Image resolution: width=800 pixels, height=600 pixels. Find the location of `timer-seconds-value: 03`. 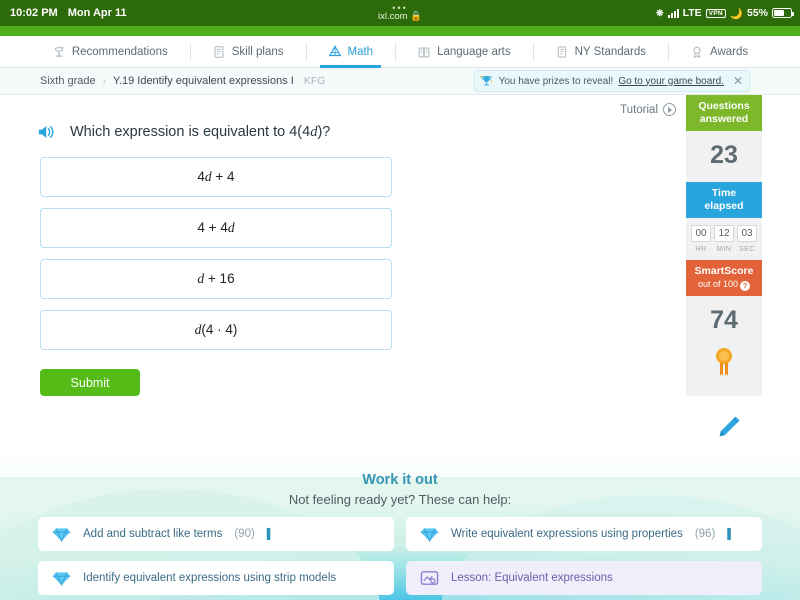

timer-seconds-value: 03 is located at coordinates (747, 233).